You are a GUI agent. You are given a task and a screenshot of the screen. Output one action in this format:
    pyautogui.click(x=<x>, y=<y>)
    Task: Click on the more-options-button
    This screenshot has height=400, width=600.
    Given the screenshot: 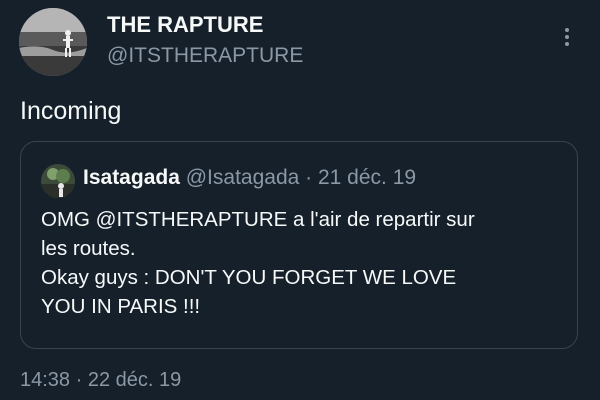 What is the action you would take?
    pyautogui.click(x=567, y=37)
    